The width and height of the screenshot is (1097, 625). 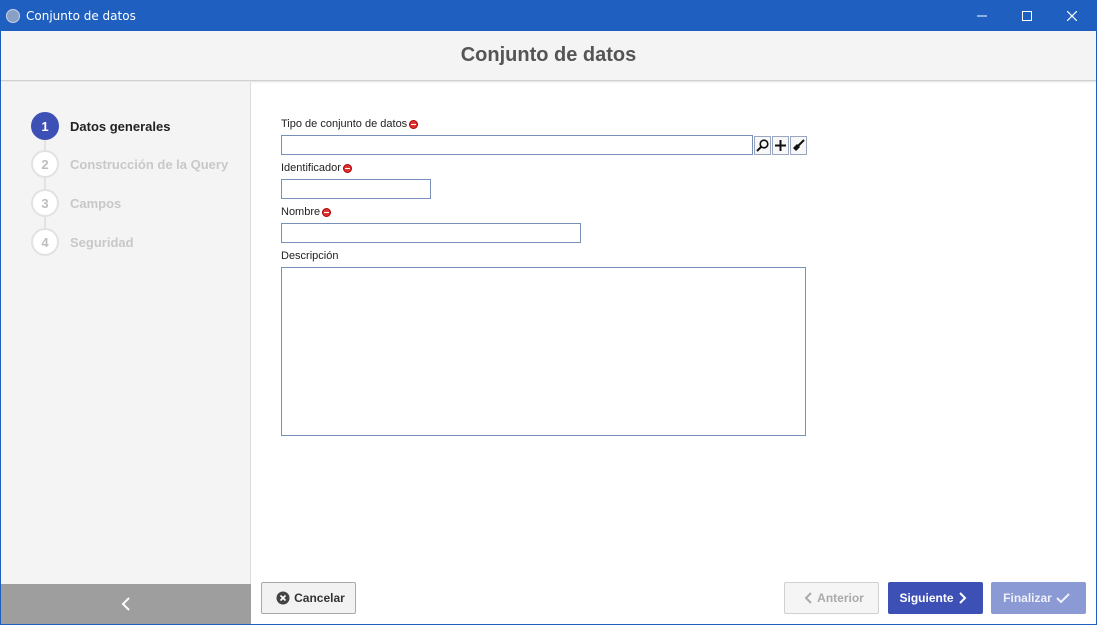 I want to click on step-label: Construcción de la Query, so click(x=149, y=164).